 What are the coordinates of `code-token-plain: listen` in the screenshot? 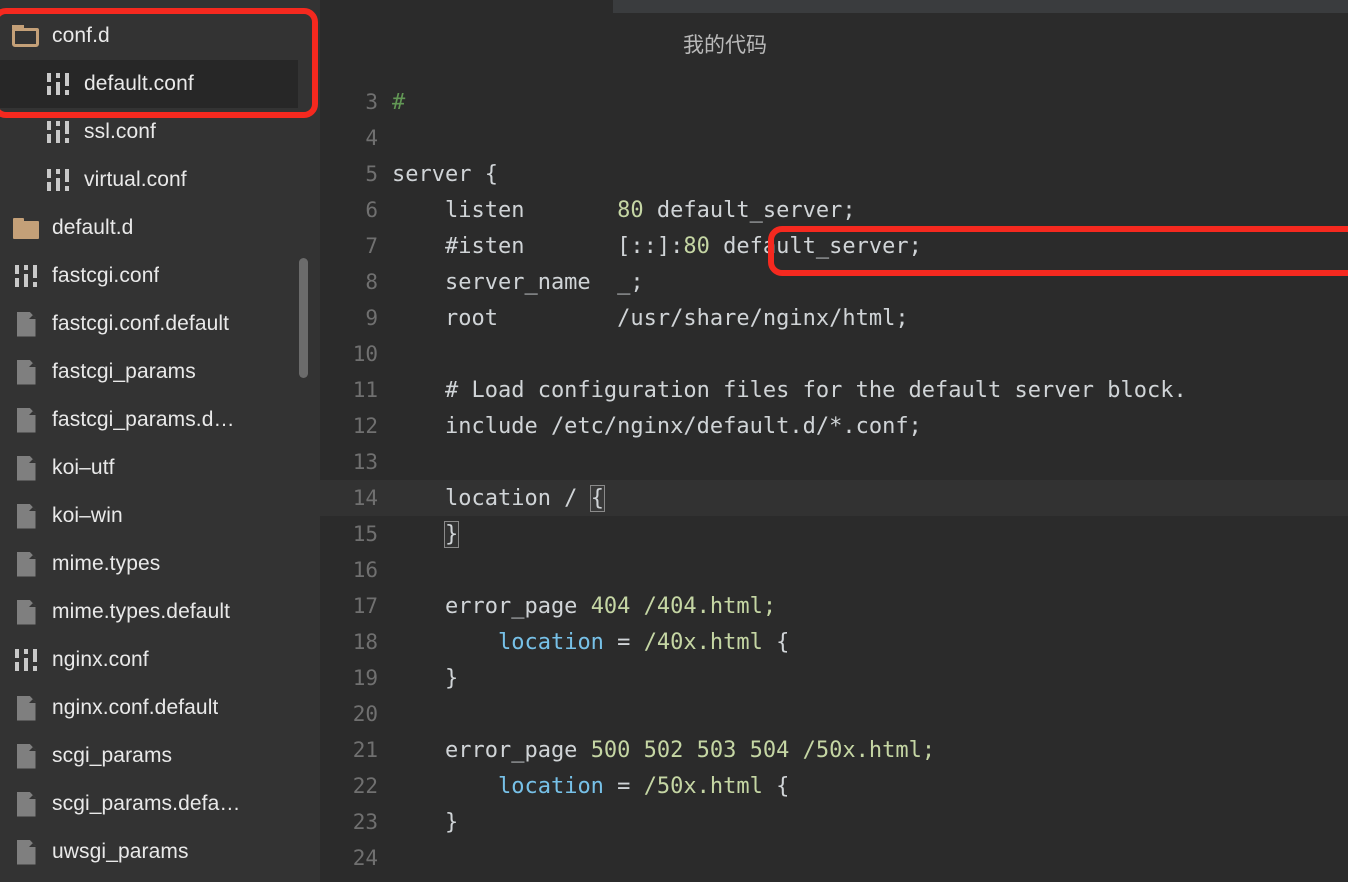 It's located at (505, 210).